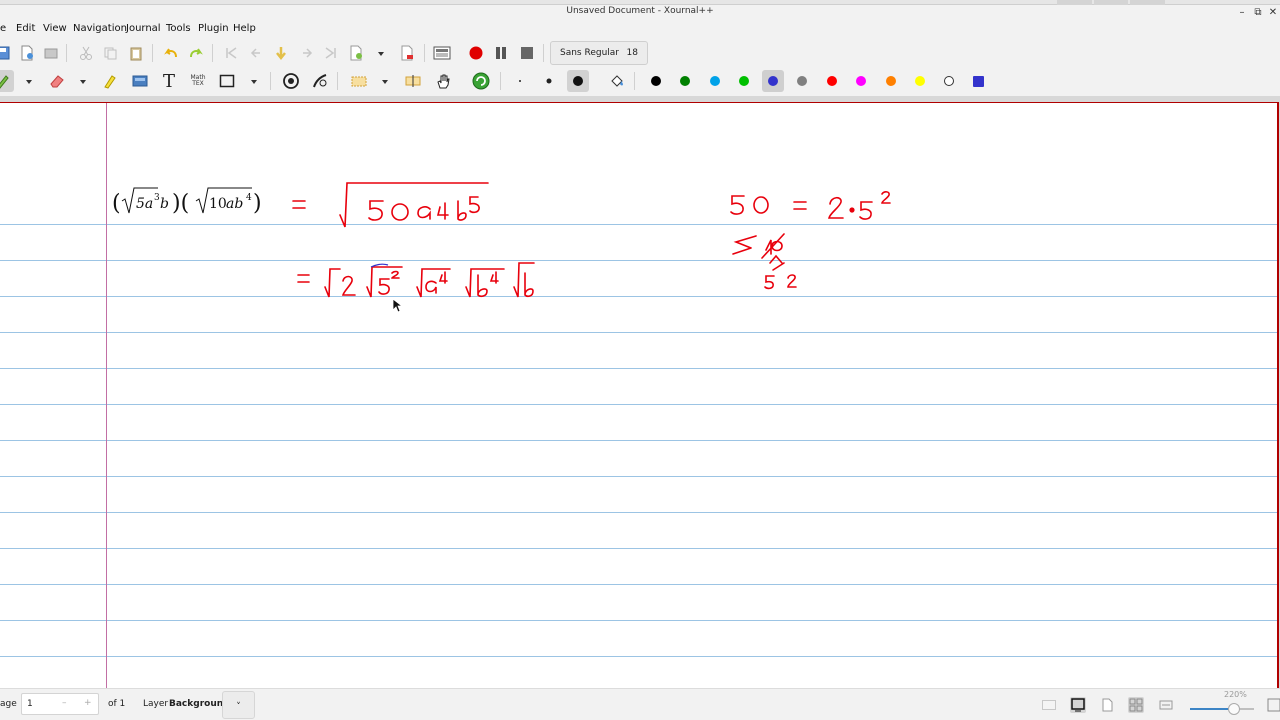 The width and height of the screenshot is (1280, 720). What do you see at coordinates (29, 82) in the screenshot?
I see `pen-dropdown-icon` at bounding box center [29, 82].